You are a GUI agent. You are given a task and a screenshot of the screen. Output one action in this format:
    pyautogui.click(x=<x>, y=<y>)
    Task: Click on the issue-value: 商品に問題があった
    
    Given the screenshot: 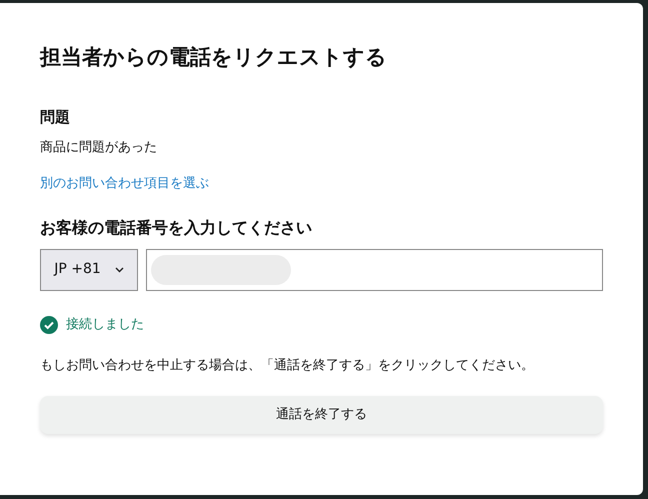 What is the action you would take?
    pyautogui.click(x=99, y=148)
    